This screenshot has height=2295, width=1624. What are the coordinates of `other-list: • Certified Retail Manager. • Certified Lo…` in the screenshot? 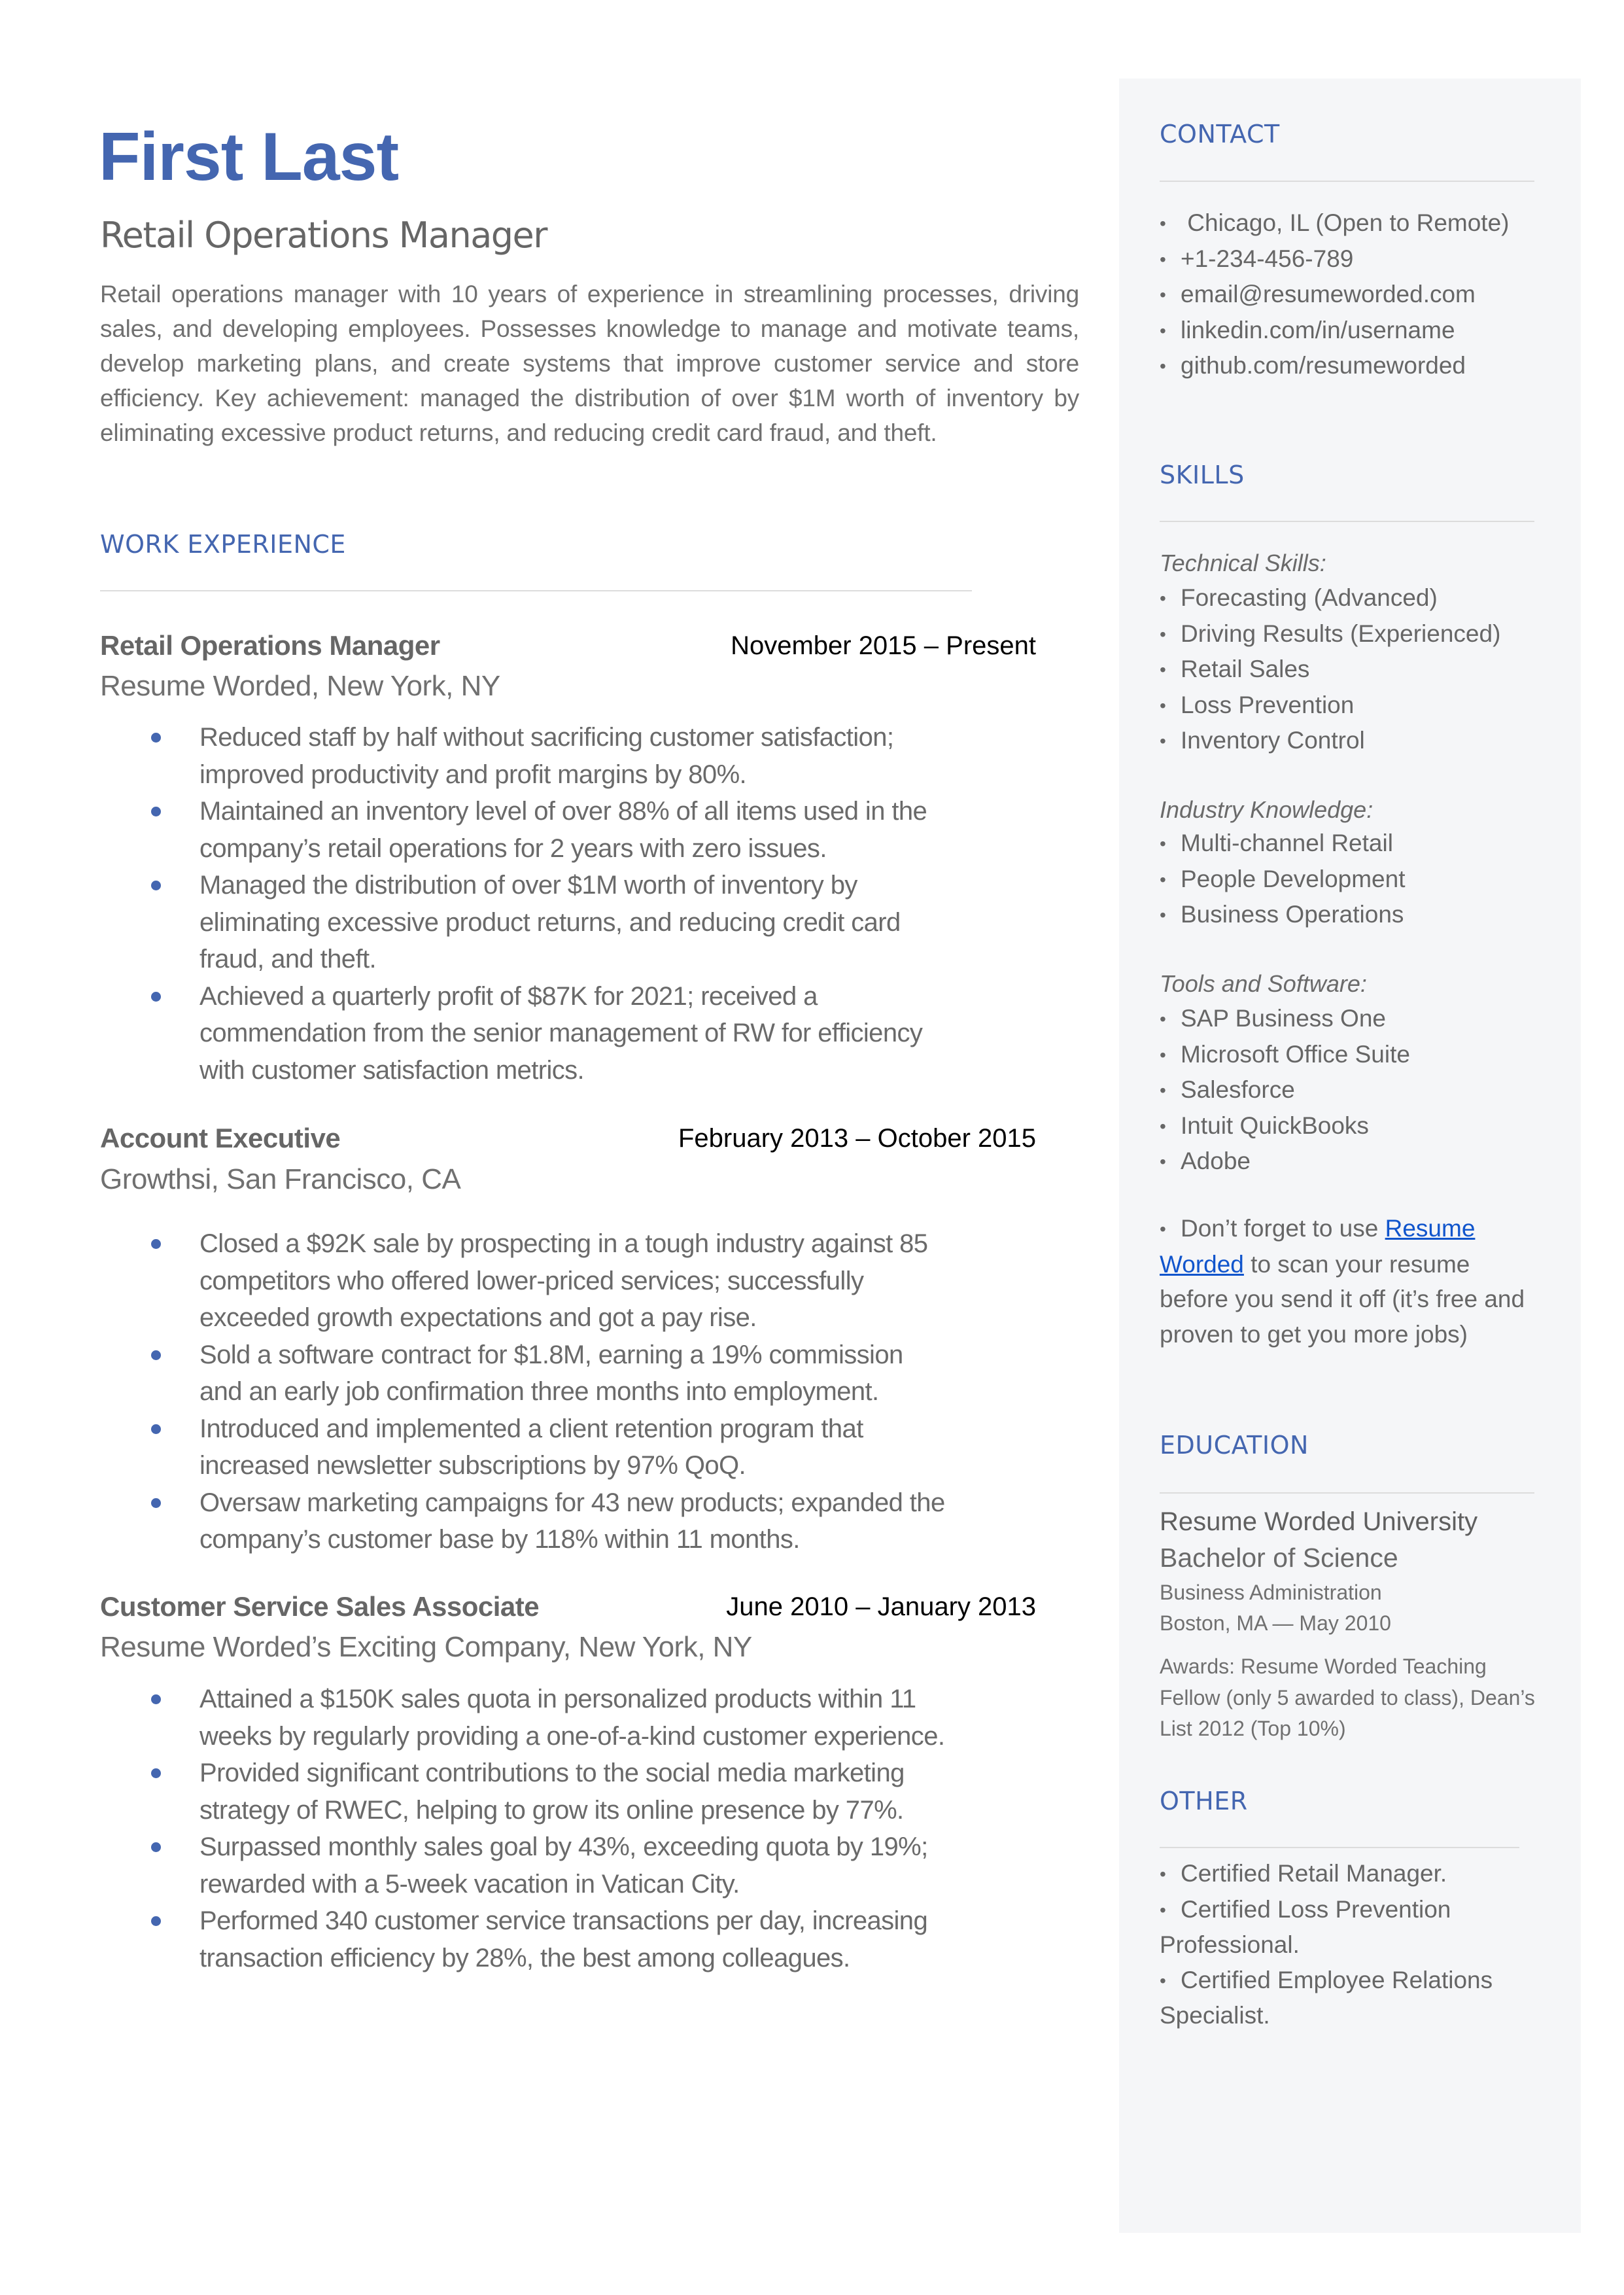 It's located at (1343, 1945).